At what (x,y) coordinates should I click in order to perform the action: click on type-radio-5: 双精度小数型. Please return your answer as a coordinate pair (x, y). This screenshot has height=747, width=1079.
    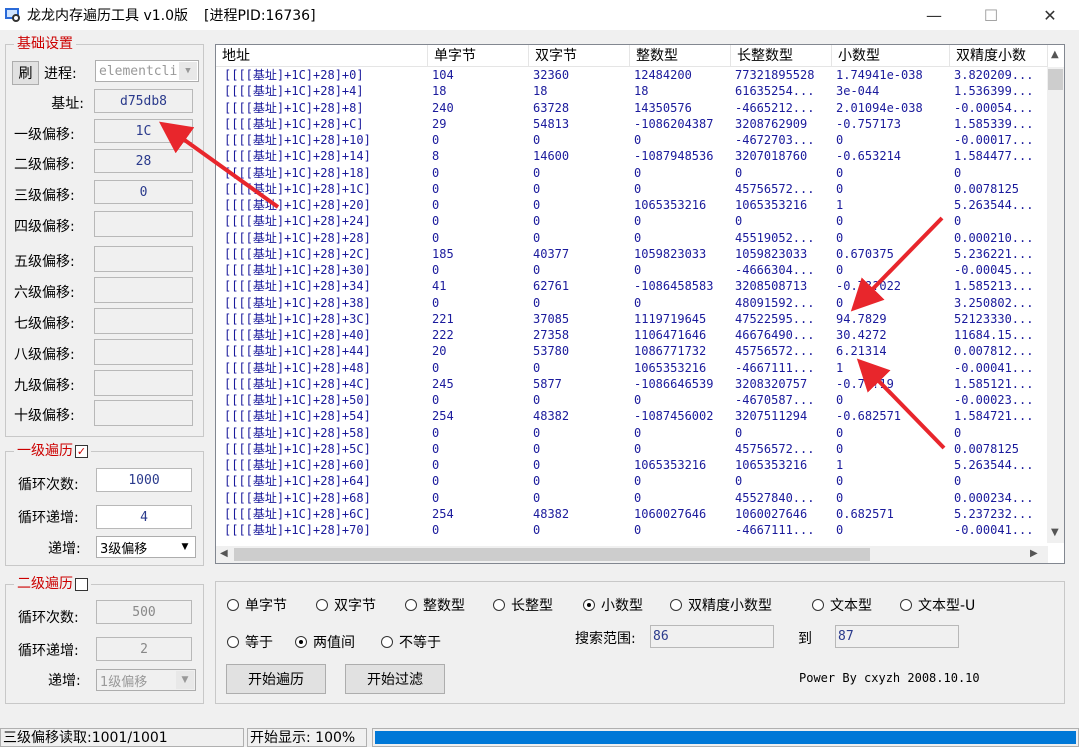
    Looking at the image, I should click on (721, 605).